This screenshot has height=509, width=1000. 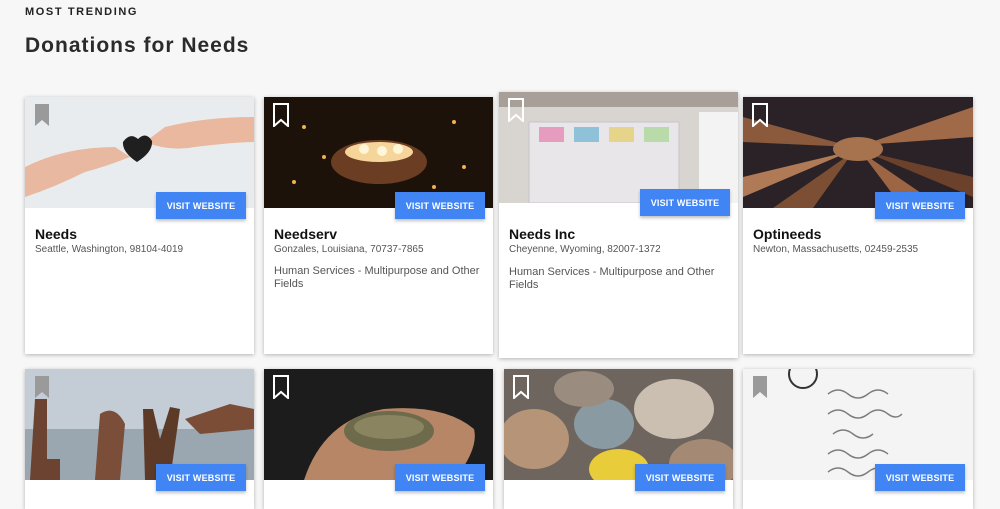 I want to click on org-name: Needs, so click(x=56, y=234).